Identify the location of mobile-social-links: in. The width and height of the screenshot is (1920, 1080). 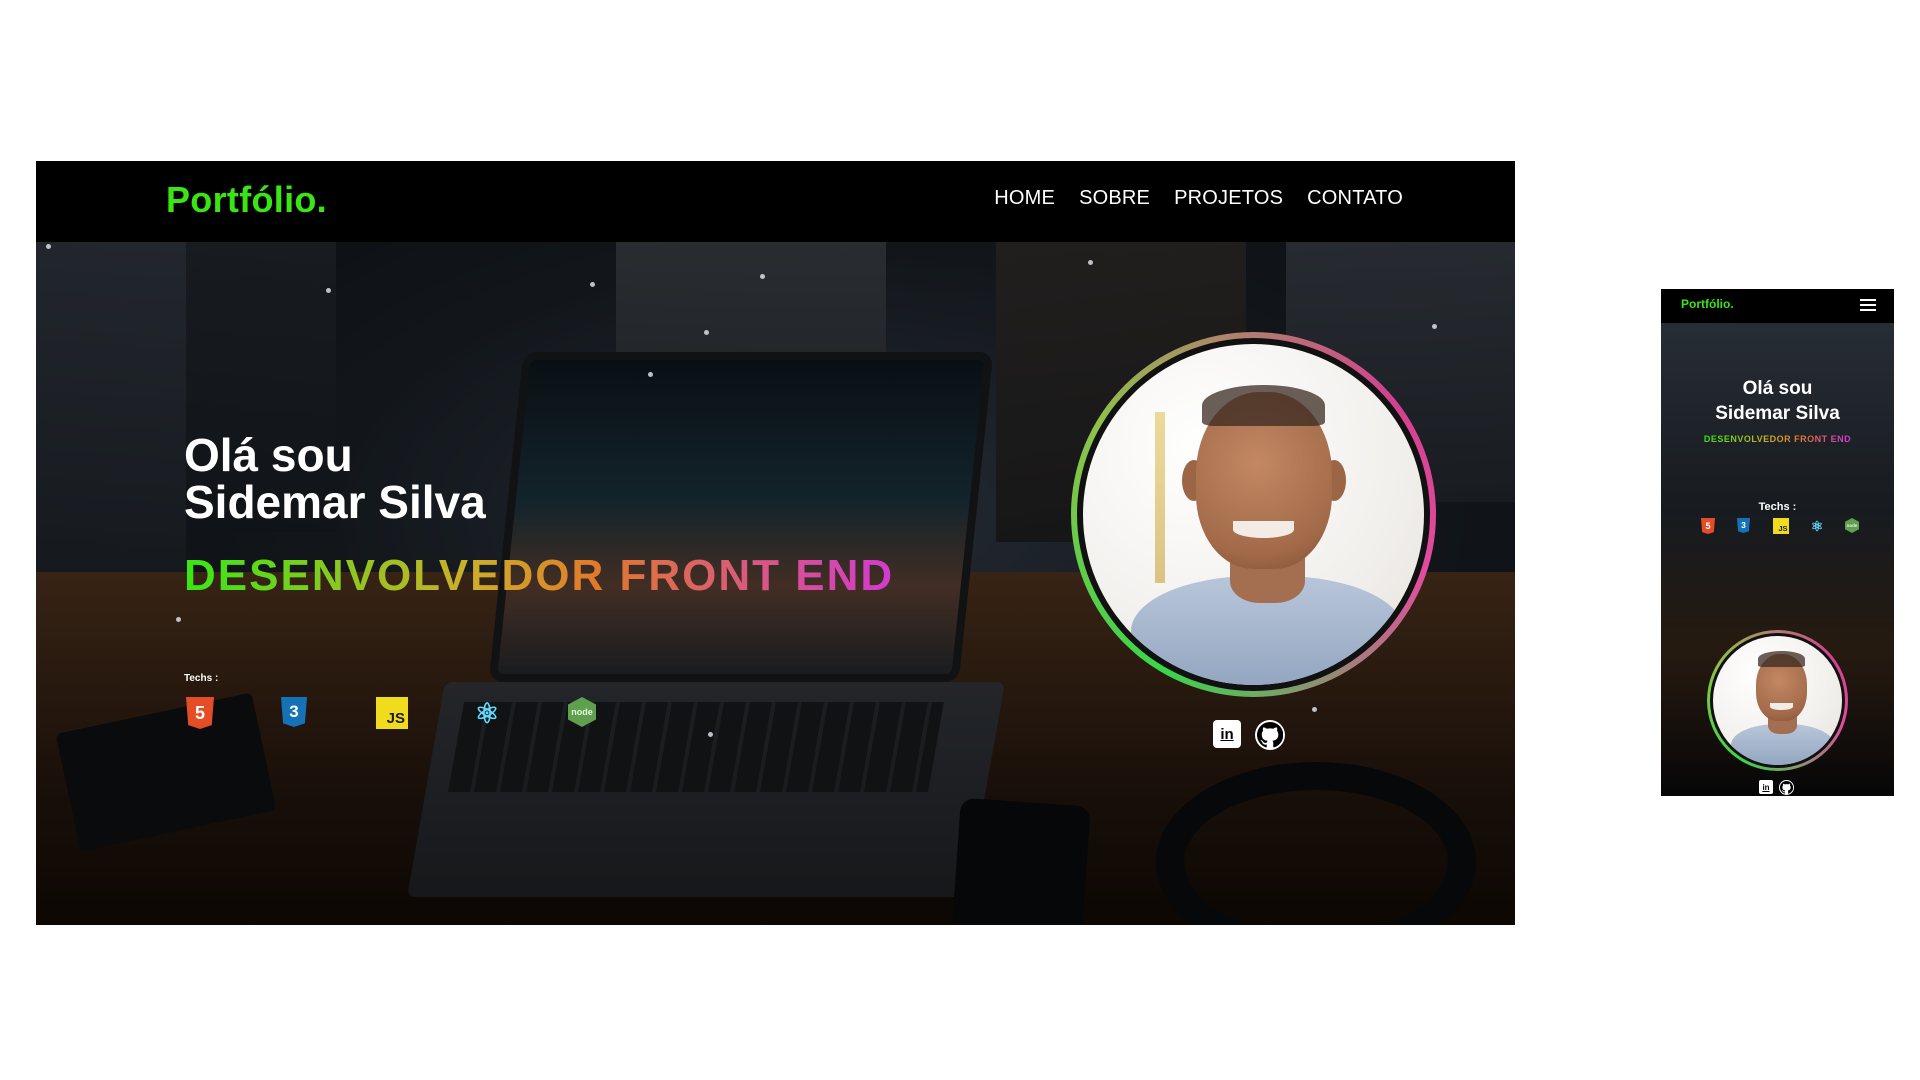
(1776, 787).